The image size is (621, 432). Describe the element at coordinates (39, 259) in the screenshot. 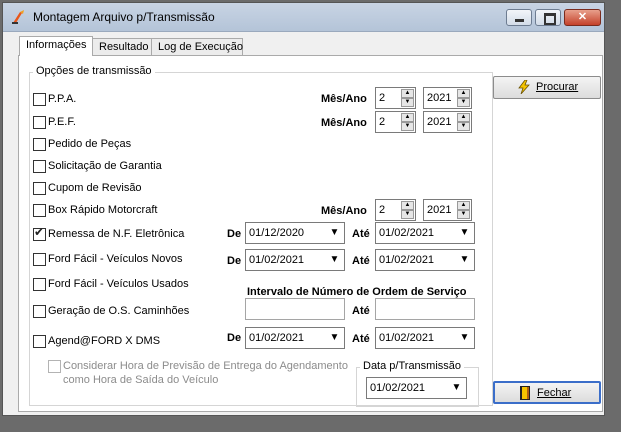

I see `checkbox-ford-facil-novos` at that location.